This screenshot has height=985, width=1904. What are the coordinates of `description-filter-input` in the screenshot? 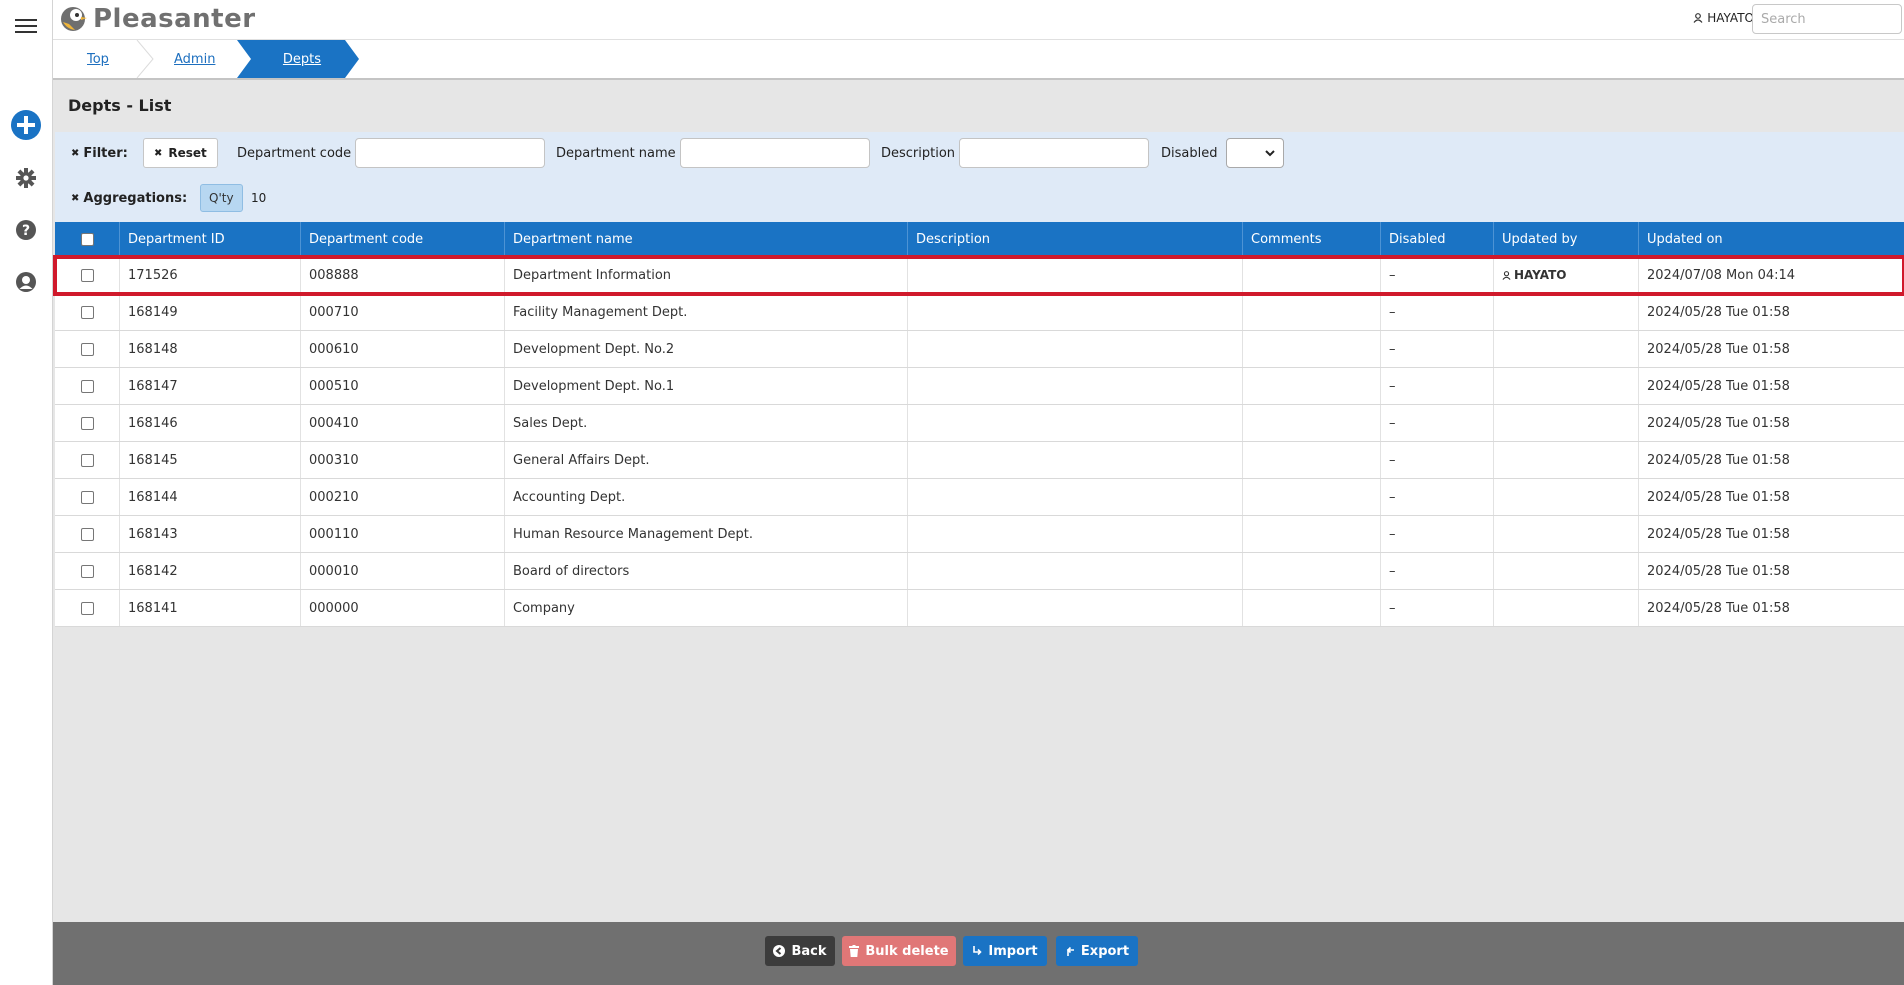 It's located at (1054, 153).